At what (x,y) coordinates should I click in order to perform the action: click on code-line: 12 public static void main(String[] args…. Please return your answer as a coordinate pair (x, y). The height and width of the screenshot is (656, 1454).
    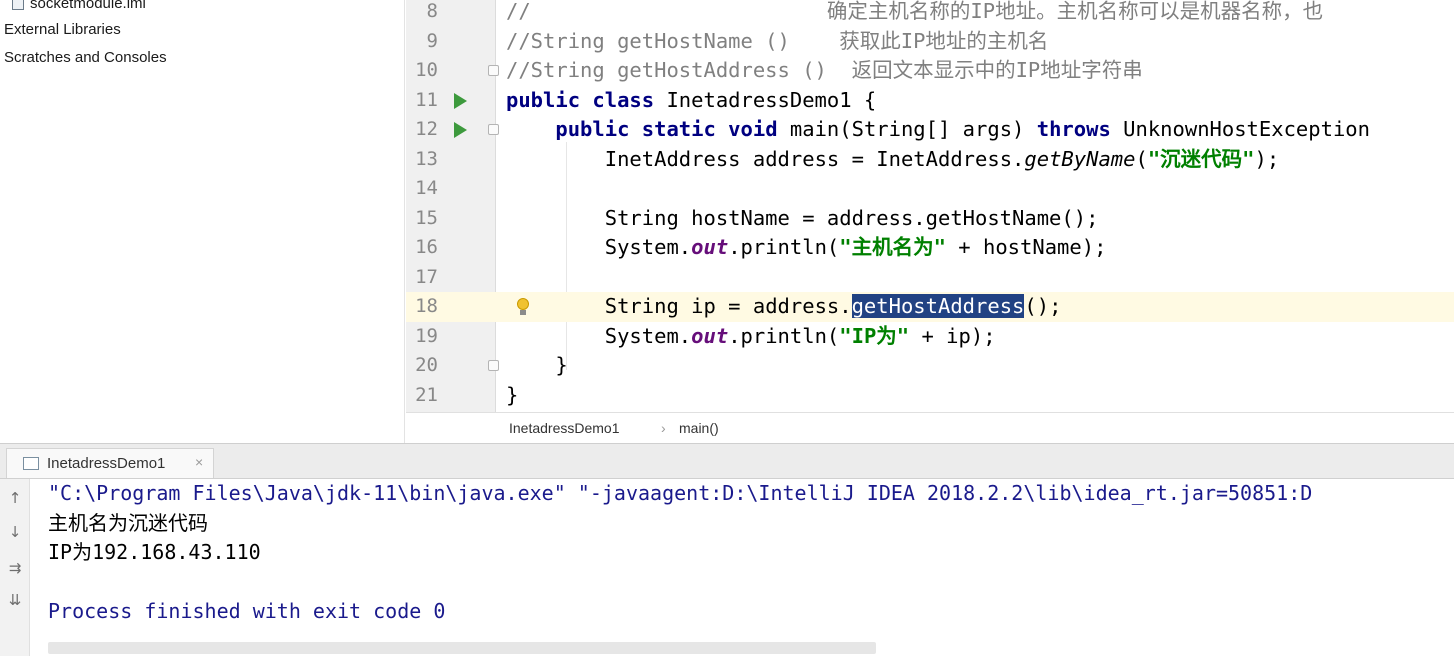
    Looking at the image, I should click on (930, 130).